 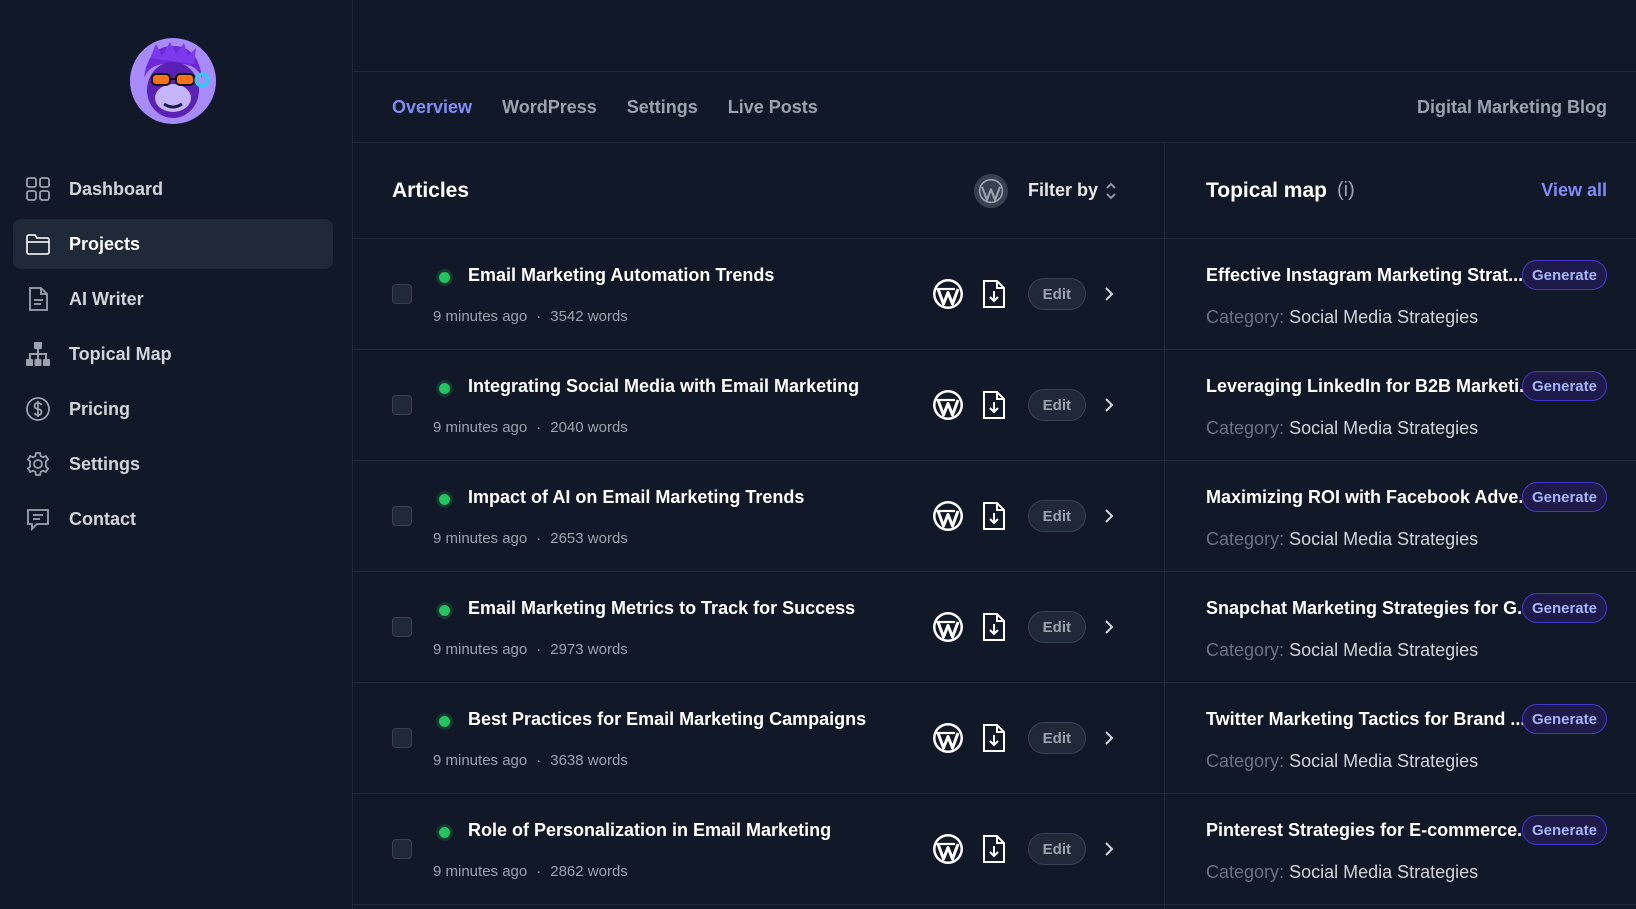 I want to click on sidebar-item-topical-map: Topical Map, so click(x=173, y=354).